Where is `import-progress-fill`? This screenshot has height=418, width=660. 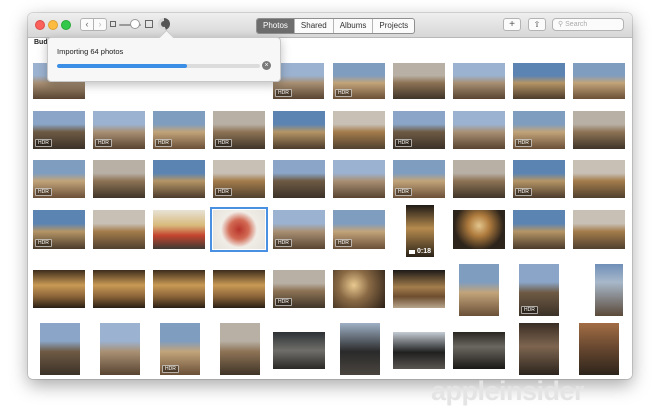 import-progress-fill is located at coordinates (122, 66).